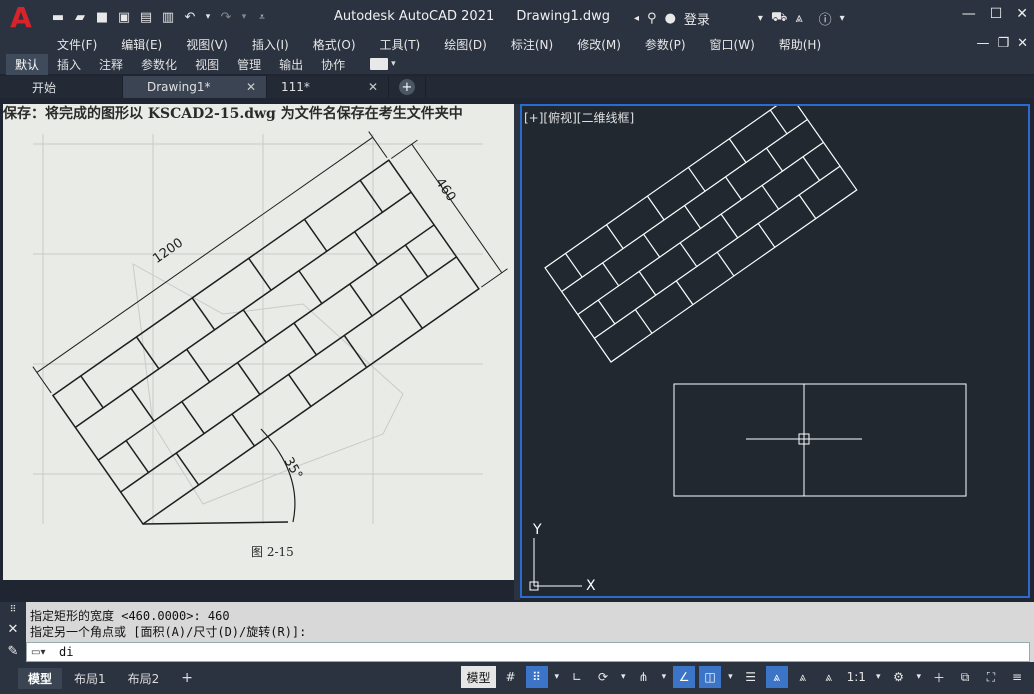 This screenshot has height=694, width=1034. I want to click on menu-help: 帮助(H), so click(800, 44).